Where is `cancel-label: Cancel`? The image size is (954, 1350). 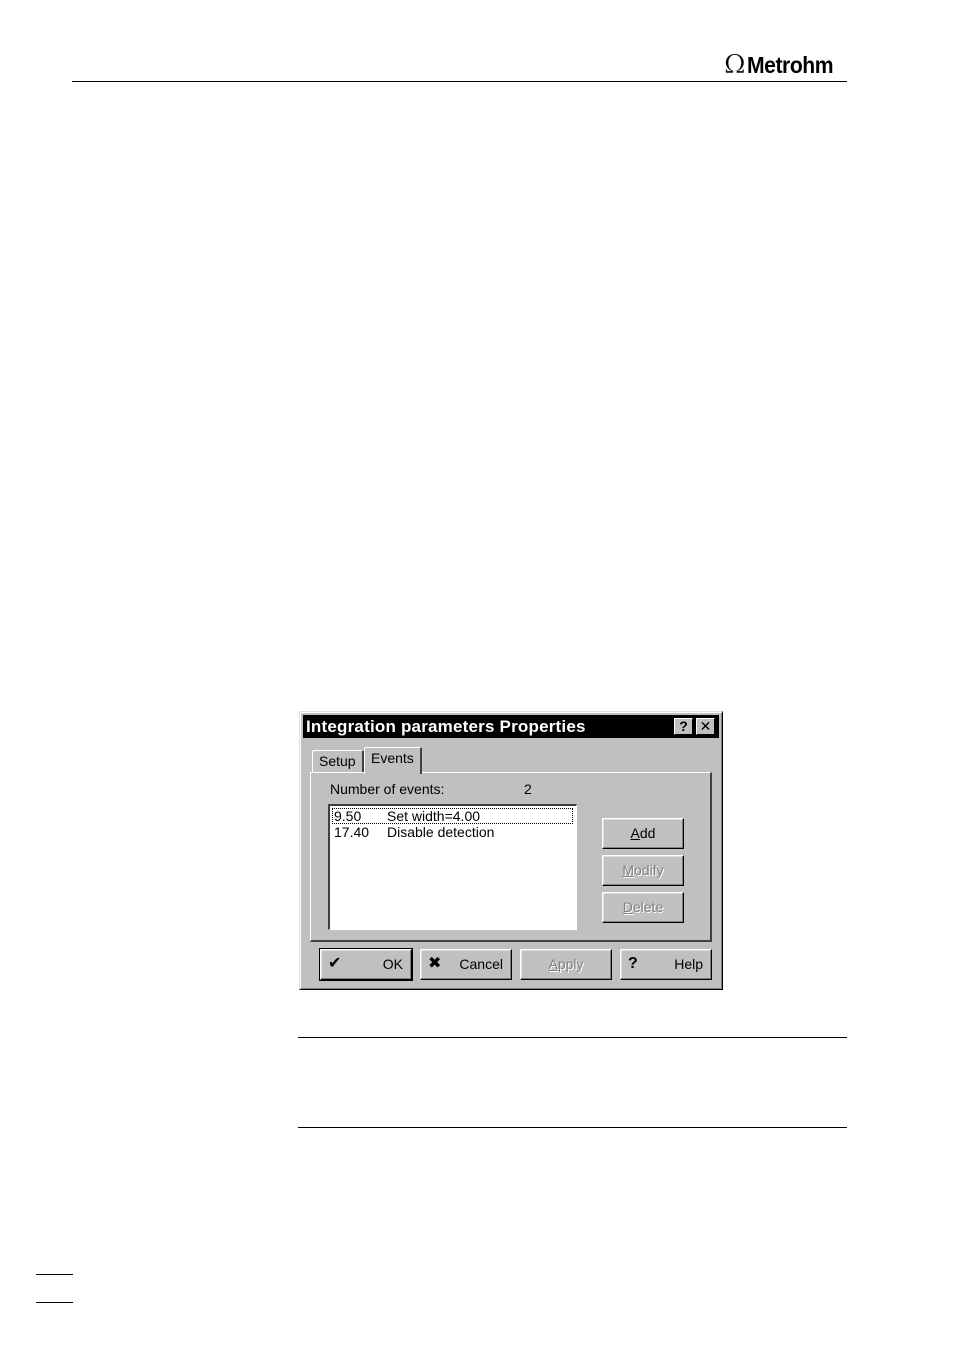 cancel-label: Cancel is located at coordinates (481, 964).